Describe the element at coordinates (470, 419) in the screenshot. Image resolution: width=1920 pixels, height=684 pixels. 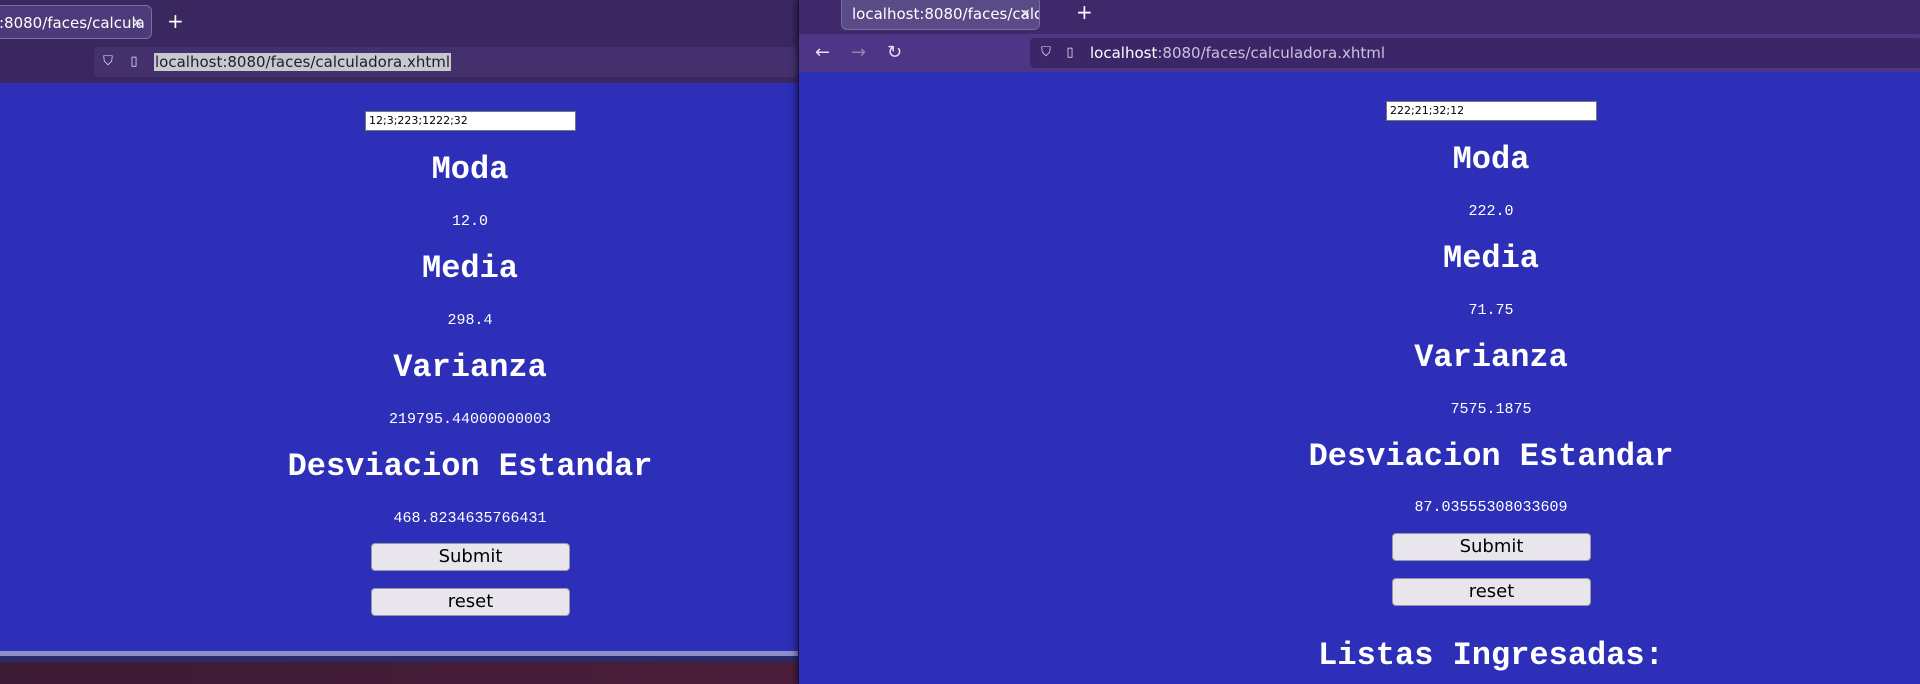
I see `varianza-value: 219795.44000000003` at that location.